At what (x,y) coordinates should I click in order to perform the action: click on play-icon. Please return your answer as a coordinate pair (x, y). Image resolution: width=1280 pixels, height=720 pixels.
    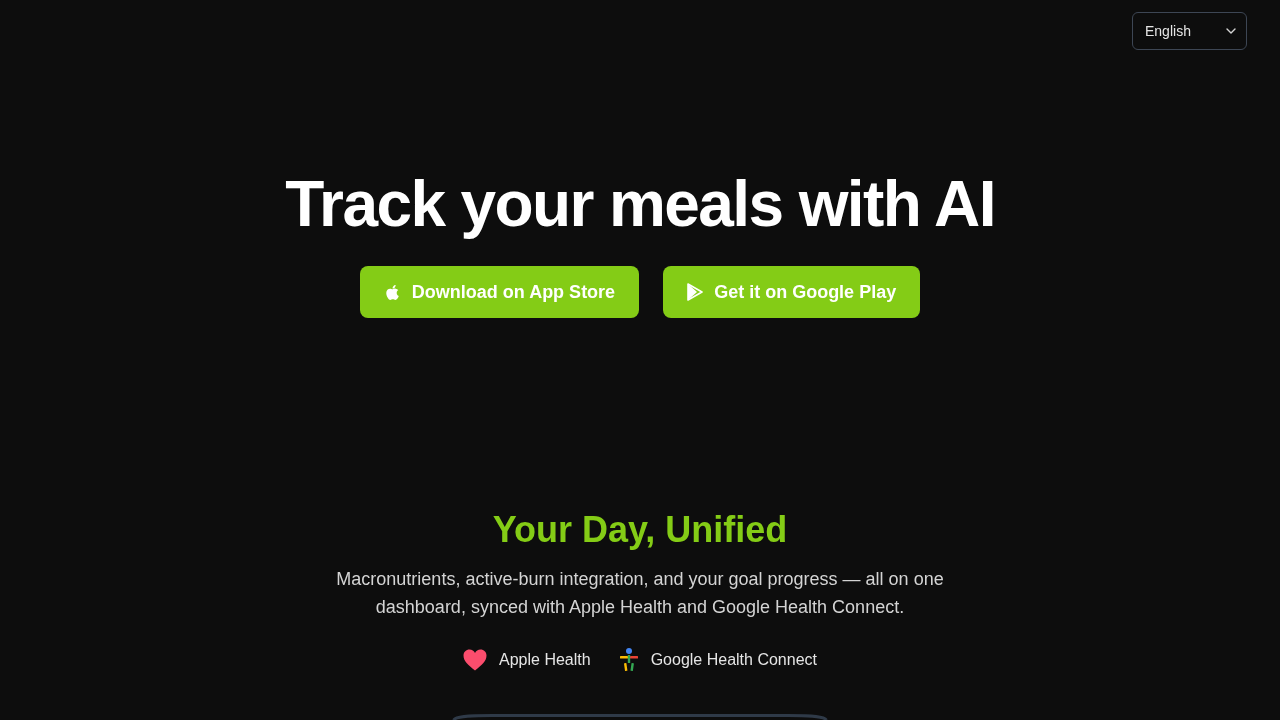
    Looking at the image, I should click on (695, 292).